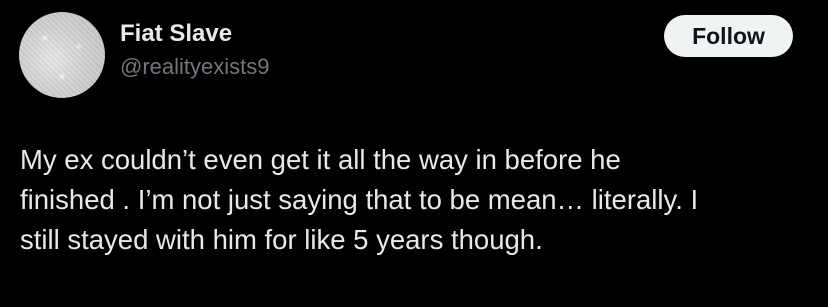 The image size is (828, 307). What do you see at coordinates (62, 55) in the screenshot?
I see `profile-avatar-icon` at bounding box center [62, 55].